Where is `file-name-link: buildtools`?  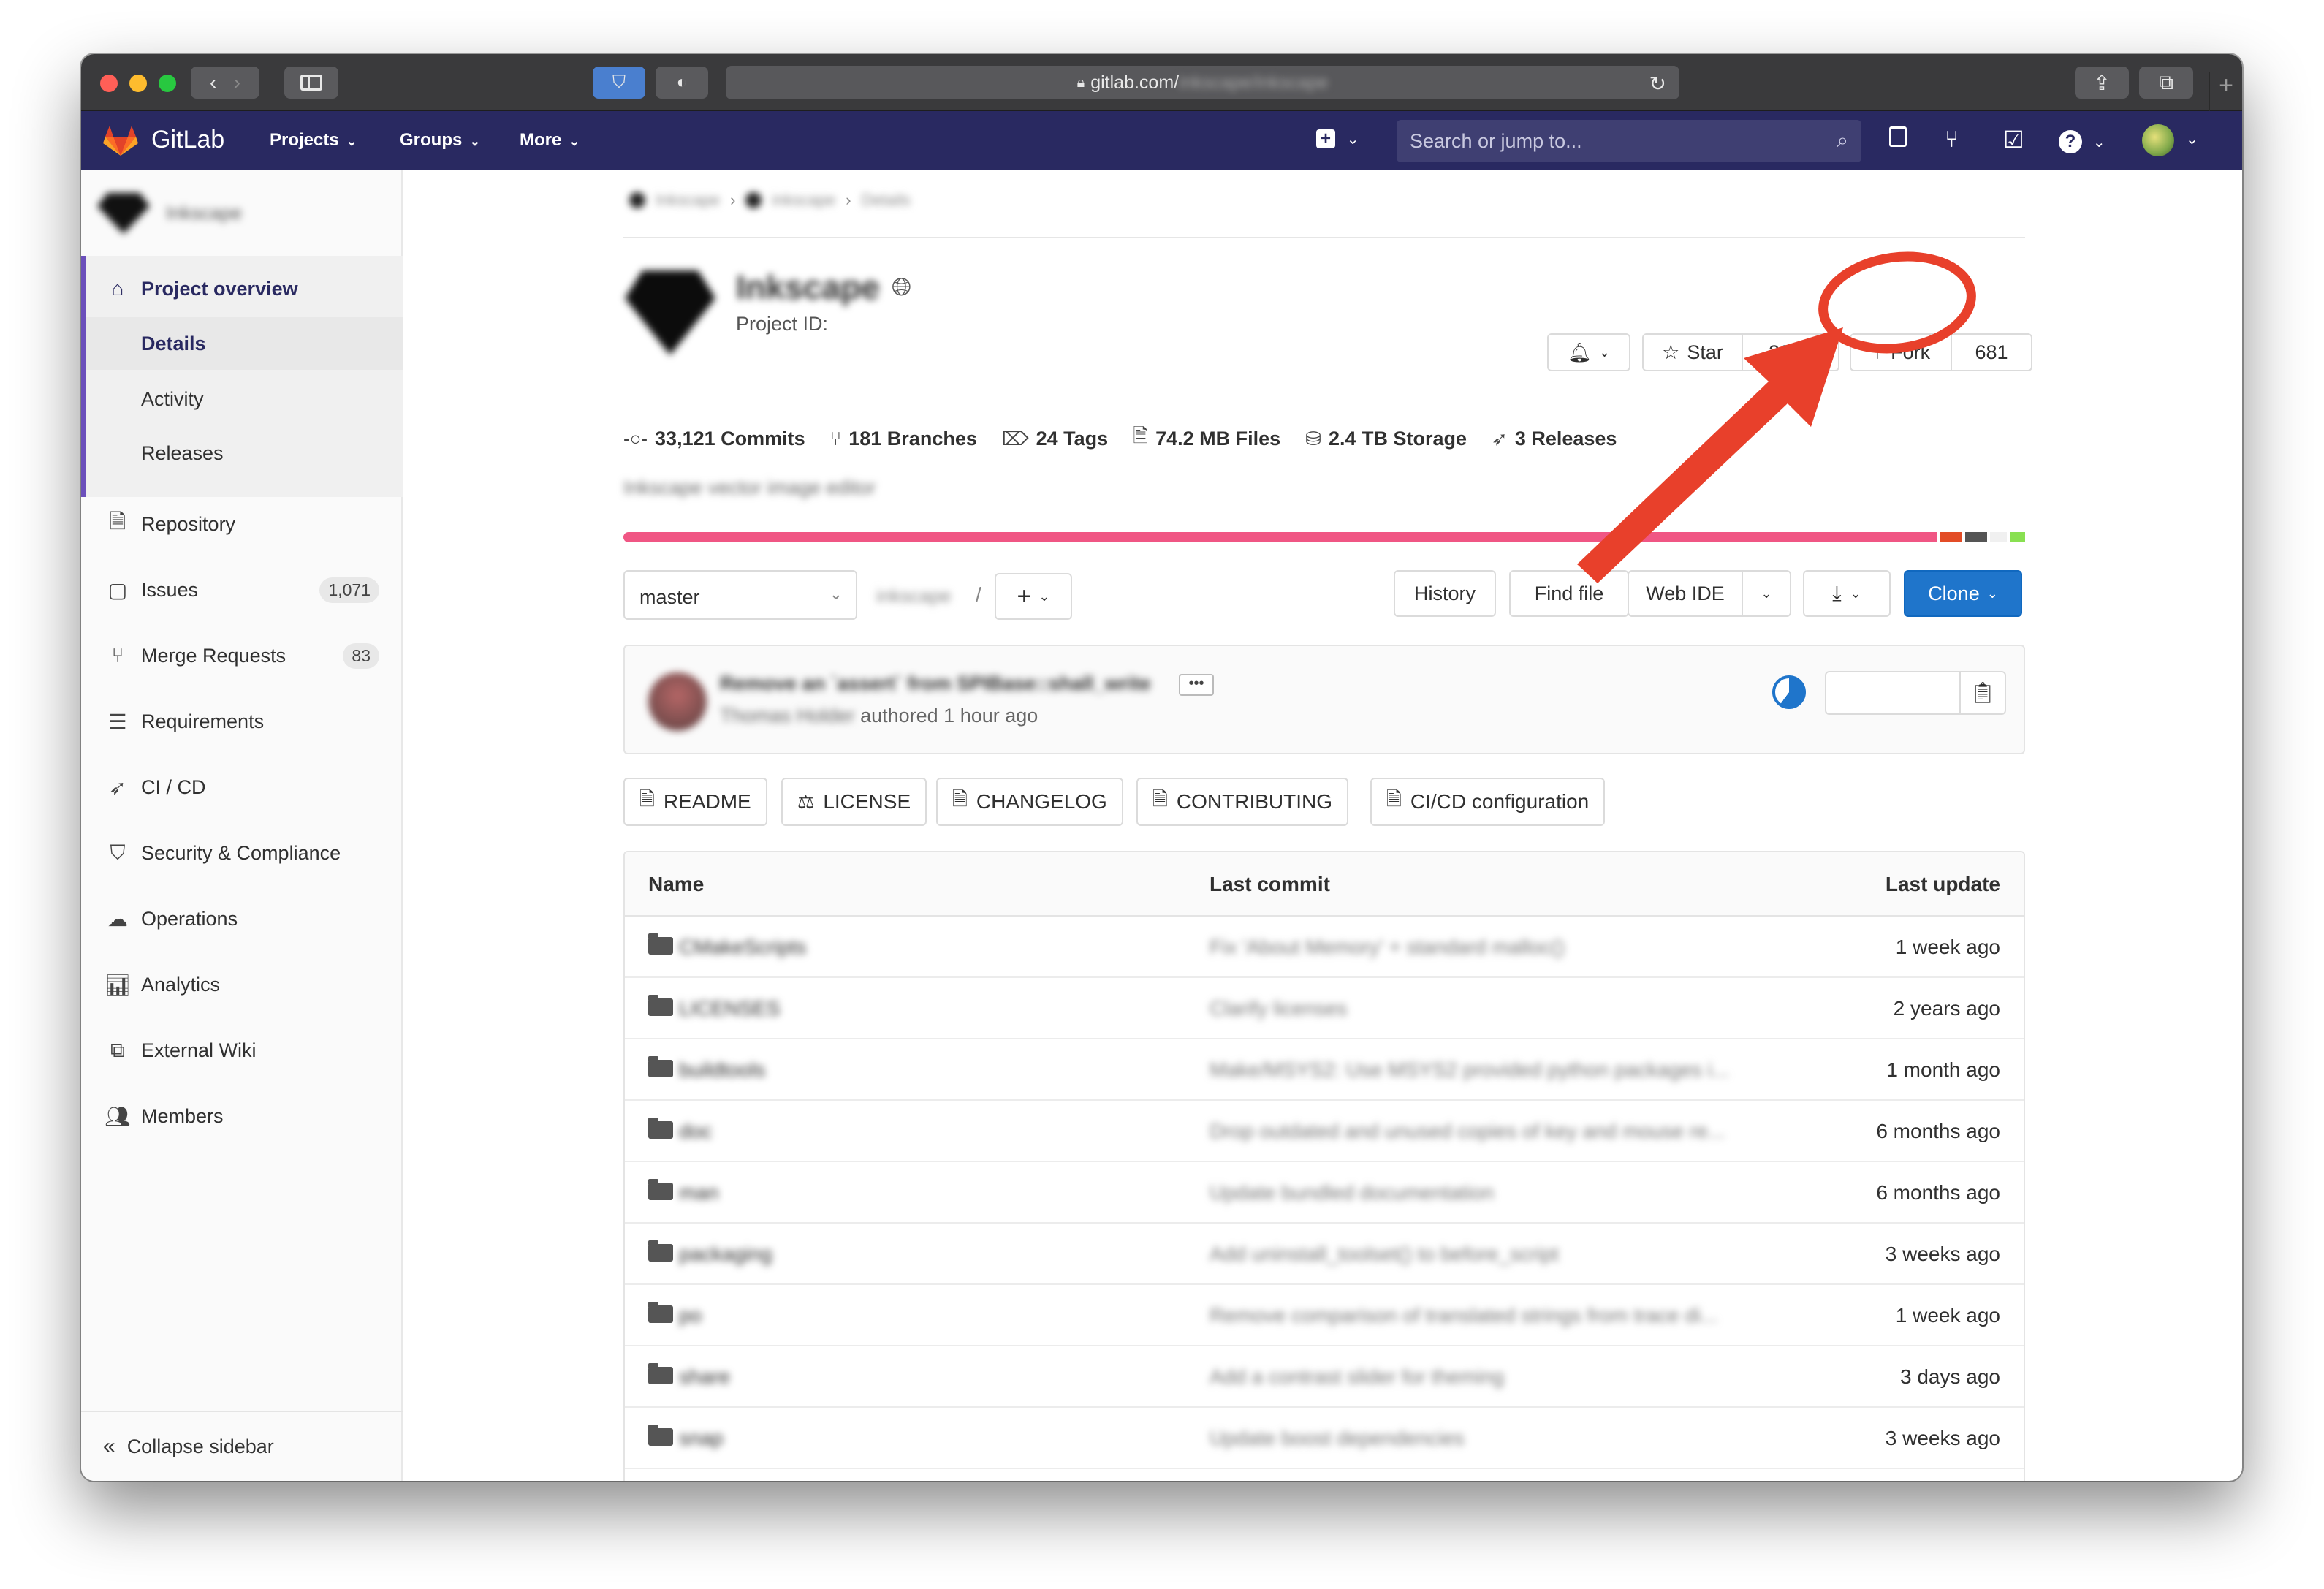 file-name-link: buildtools is located at coordinates (722, 1070).